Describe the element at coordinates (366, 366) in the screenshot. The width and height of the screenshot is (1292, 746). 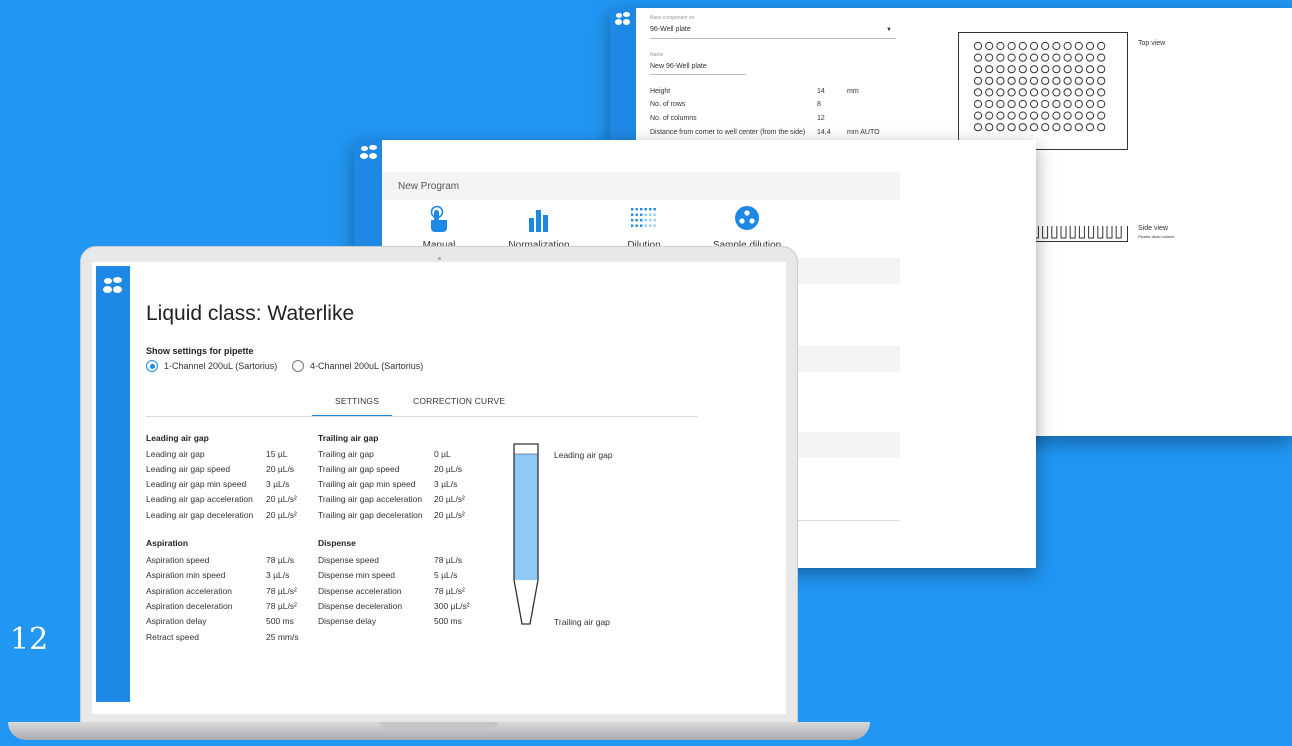
I see `pipette-radio-label: 4-Channel 200uL (Sartorius)` at that location.